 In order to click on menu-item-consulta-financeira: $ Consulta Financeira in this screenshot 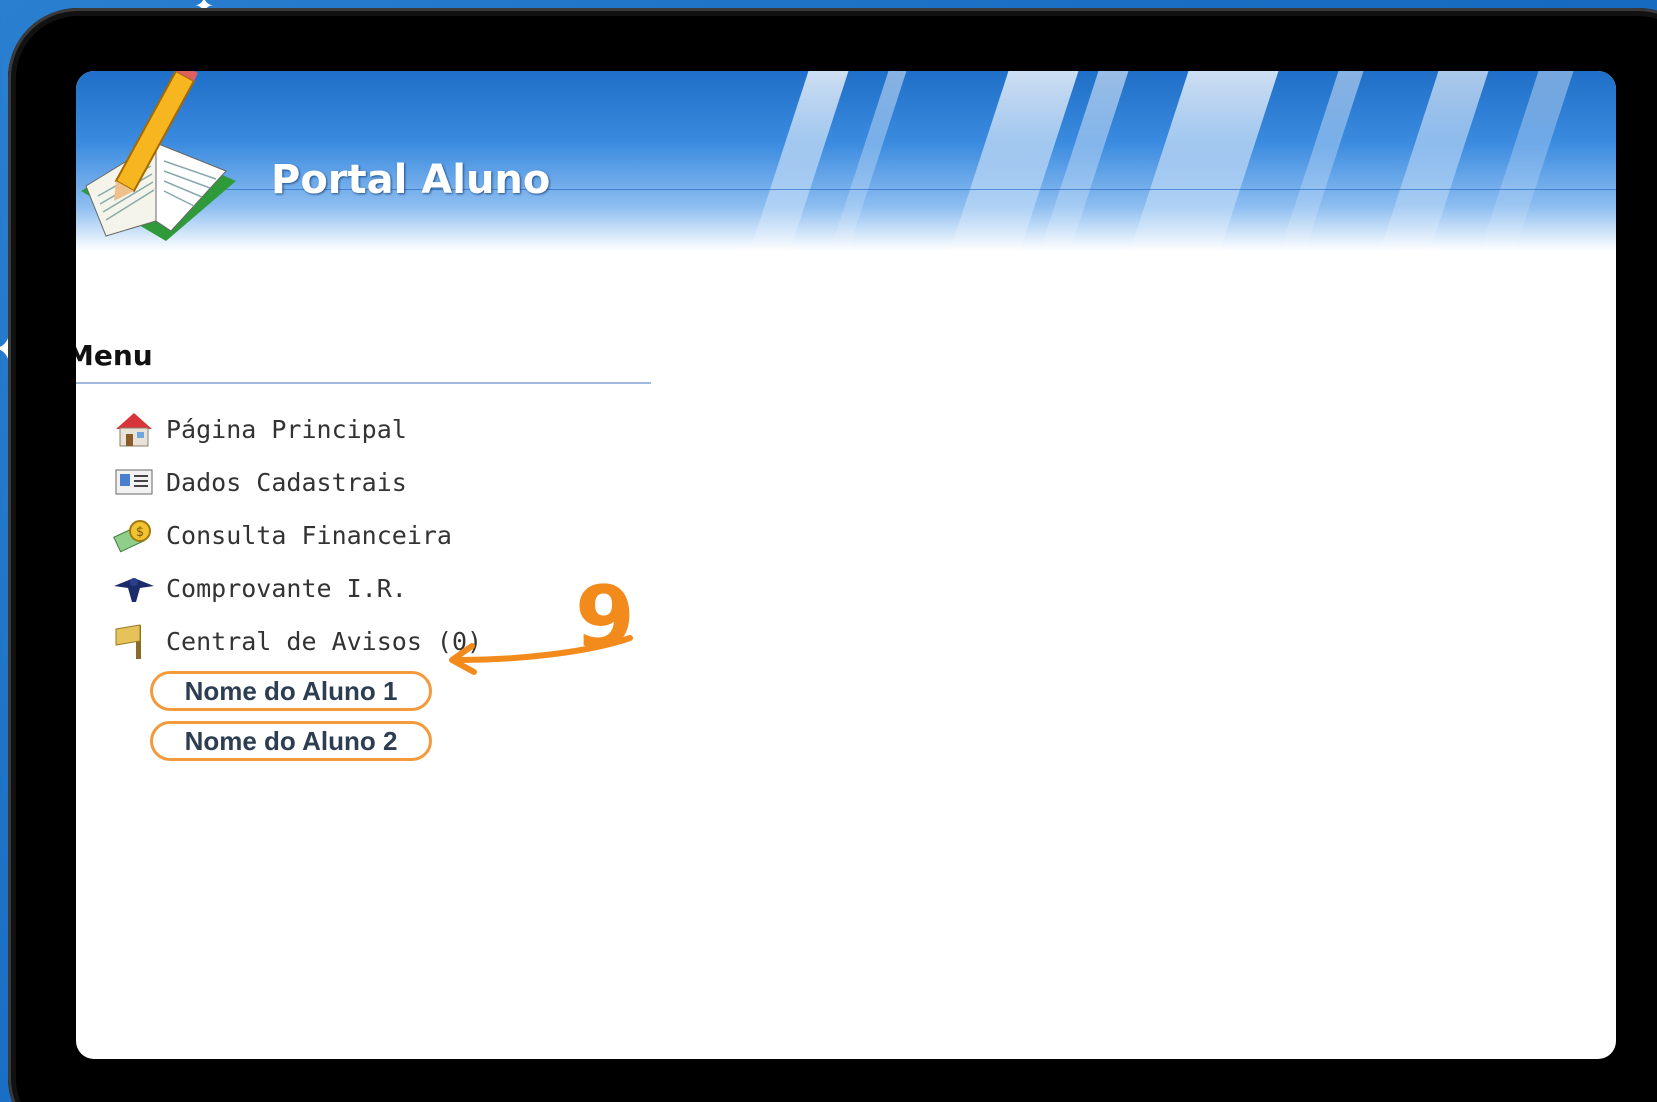, I will do `click(282, 535)`.